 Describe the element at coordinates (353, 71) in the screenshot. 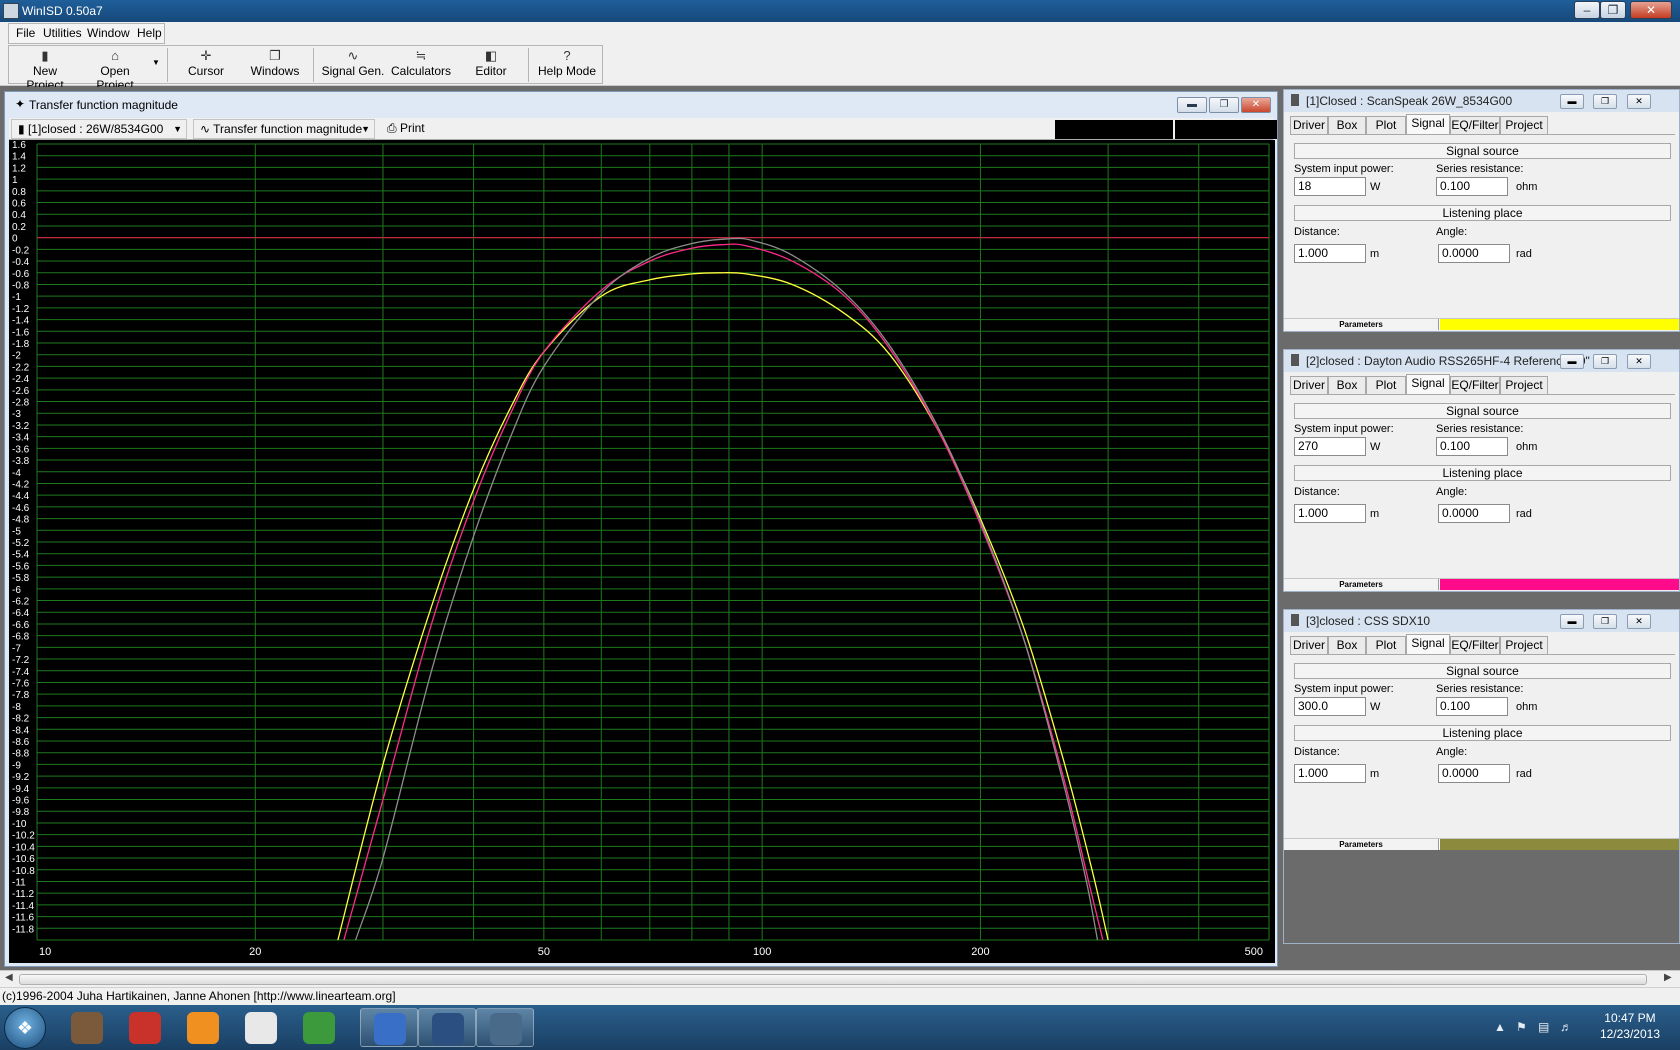

I see `signal-gen-label: Signal Gen.` at that location.